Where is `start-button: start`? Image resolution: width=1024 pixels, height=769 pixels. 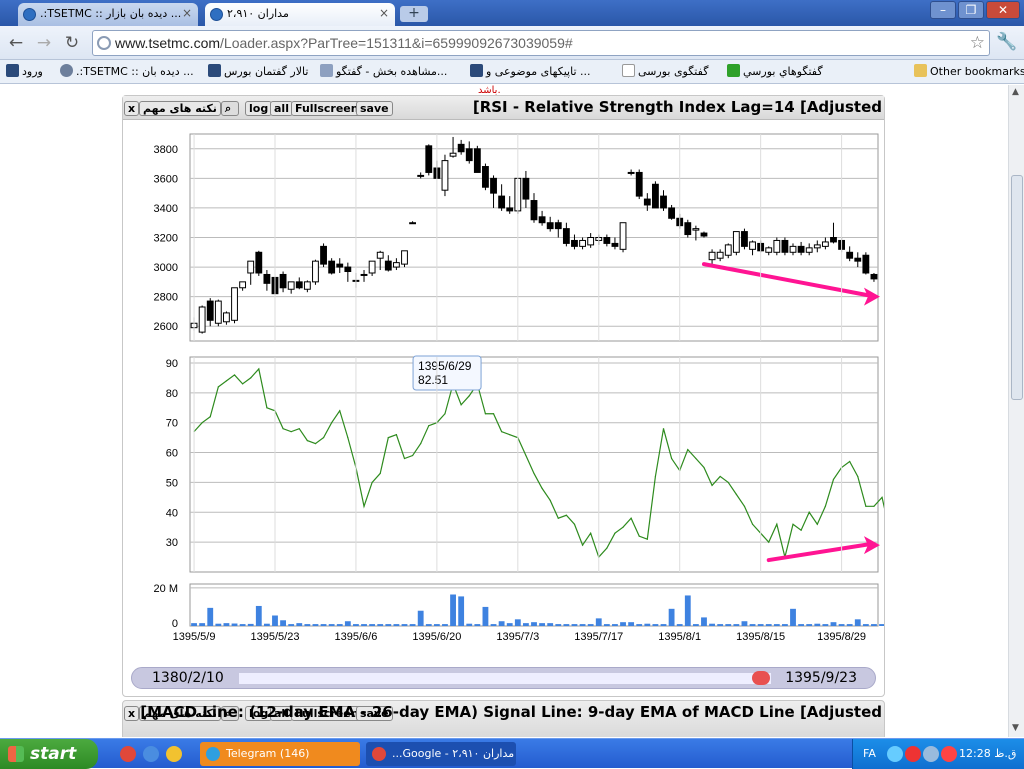
start-button: start is located at coordinates (49, 754).